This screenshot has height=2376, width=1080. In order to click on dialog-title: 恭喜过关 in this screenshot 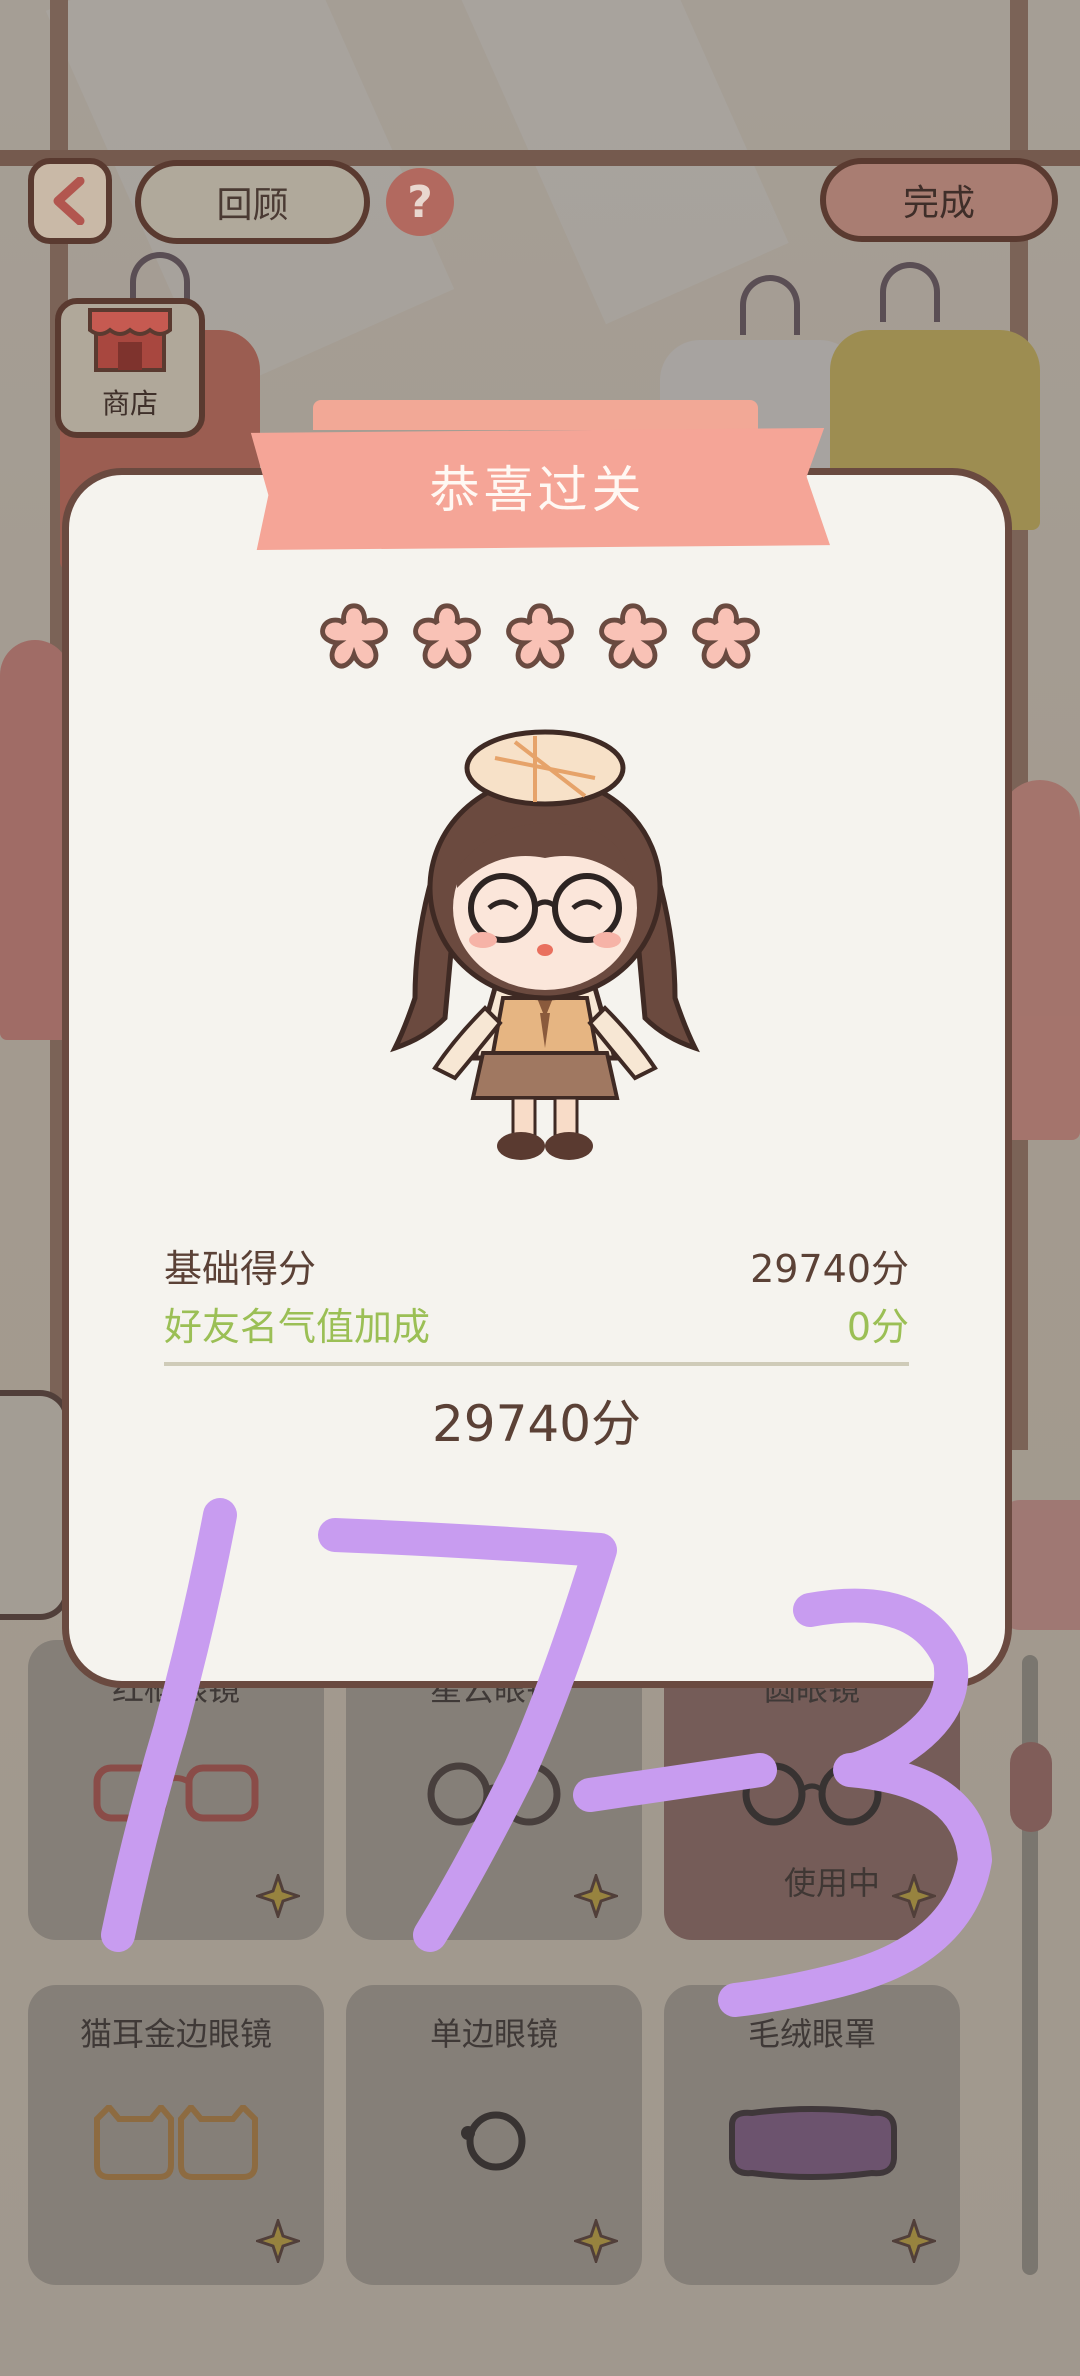, I will do `click(537, 490)`.